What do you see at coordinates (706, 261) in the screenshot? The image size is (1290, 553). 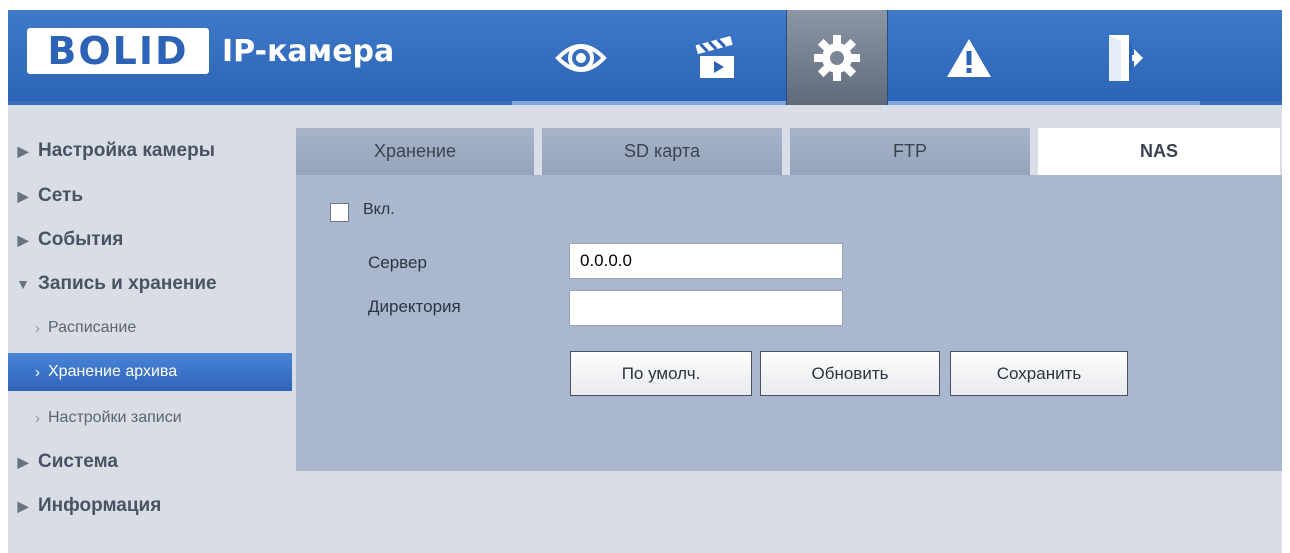 I see `server-input` at bounding box center [706, 261].